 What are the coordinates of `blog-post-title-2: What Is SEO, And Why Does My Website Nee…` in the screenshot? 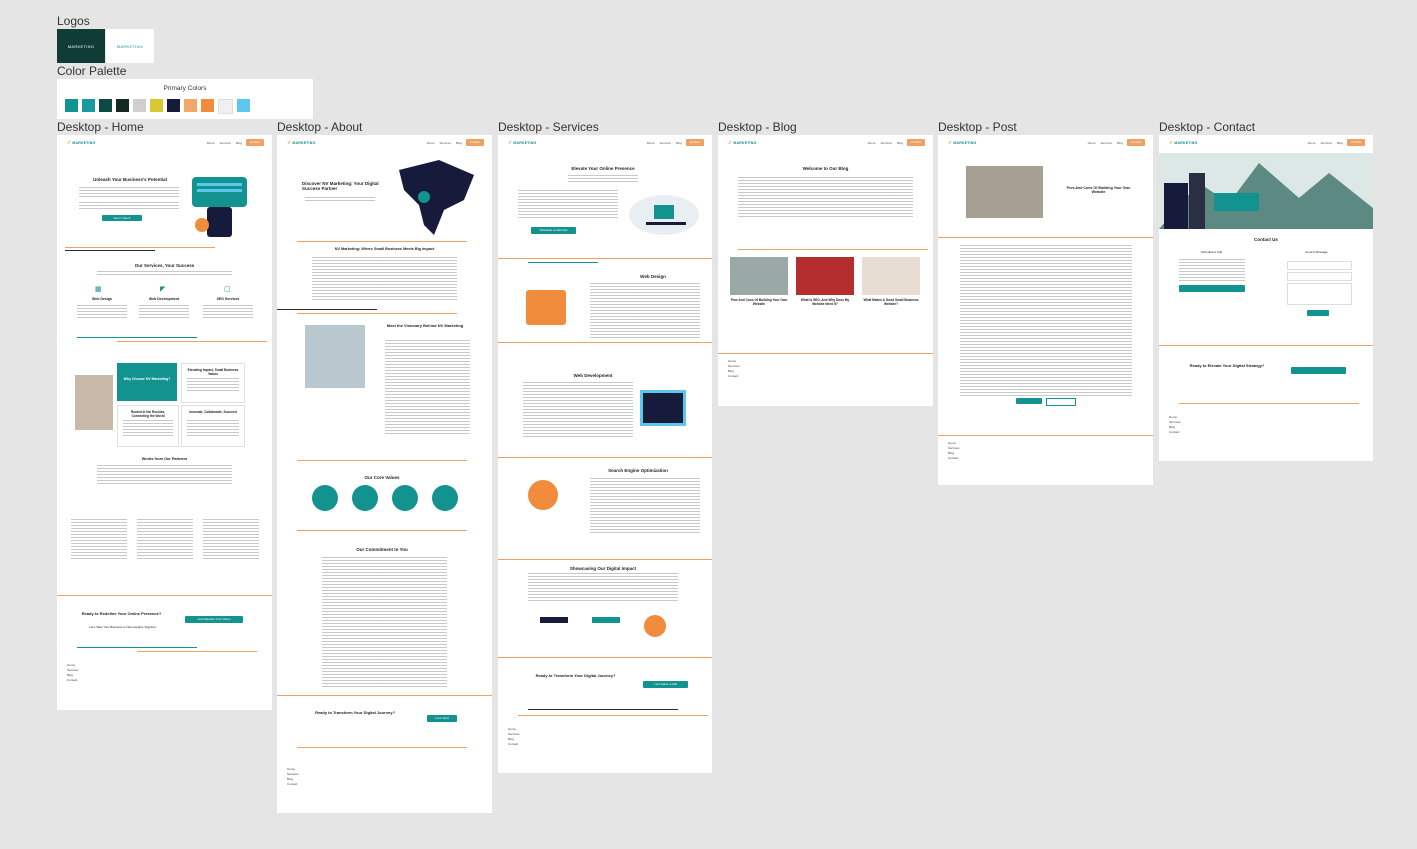 It's located at (825, 302).